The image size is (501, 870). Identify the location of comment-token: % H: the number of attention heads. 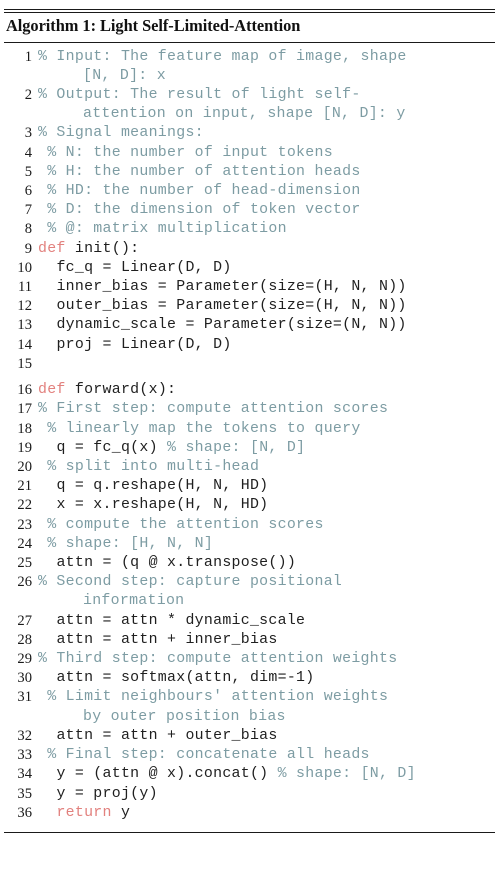
(199, 171).